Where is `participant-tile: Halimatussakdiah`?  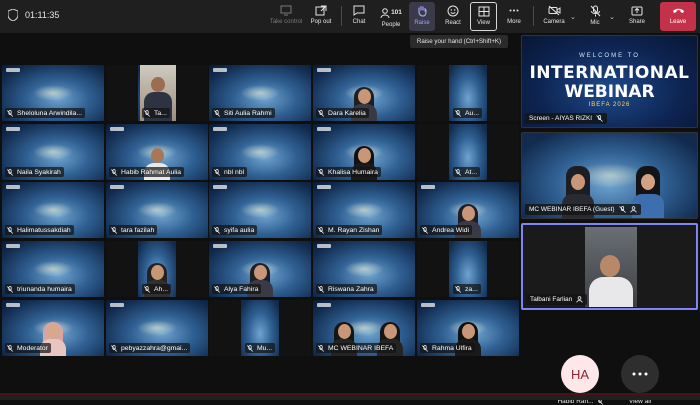
participant-tile: Halimatussakdiah is located at coordinates (53, 210).